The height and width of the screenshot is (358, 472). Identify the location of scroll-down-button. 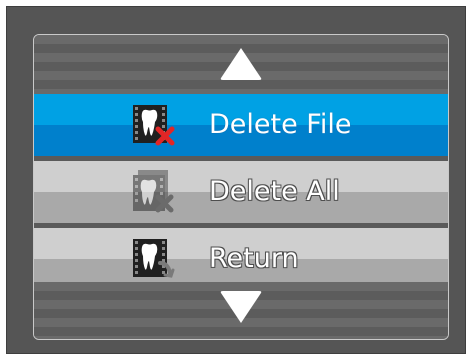
(241, 310).